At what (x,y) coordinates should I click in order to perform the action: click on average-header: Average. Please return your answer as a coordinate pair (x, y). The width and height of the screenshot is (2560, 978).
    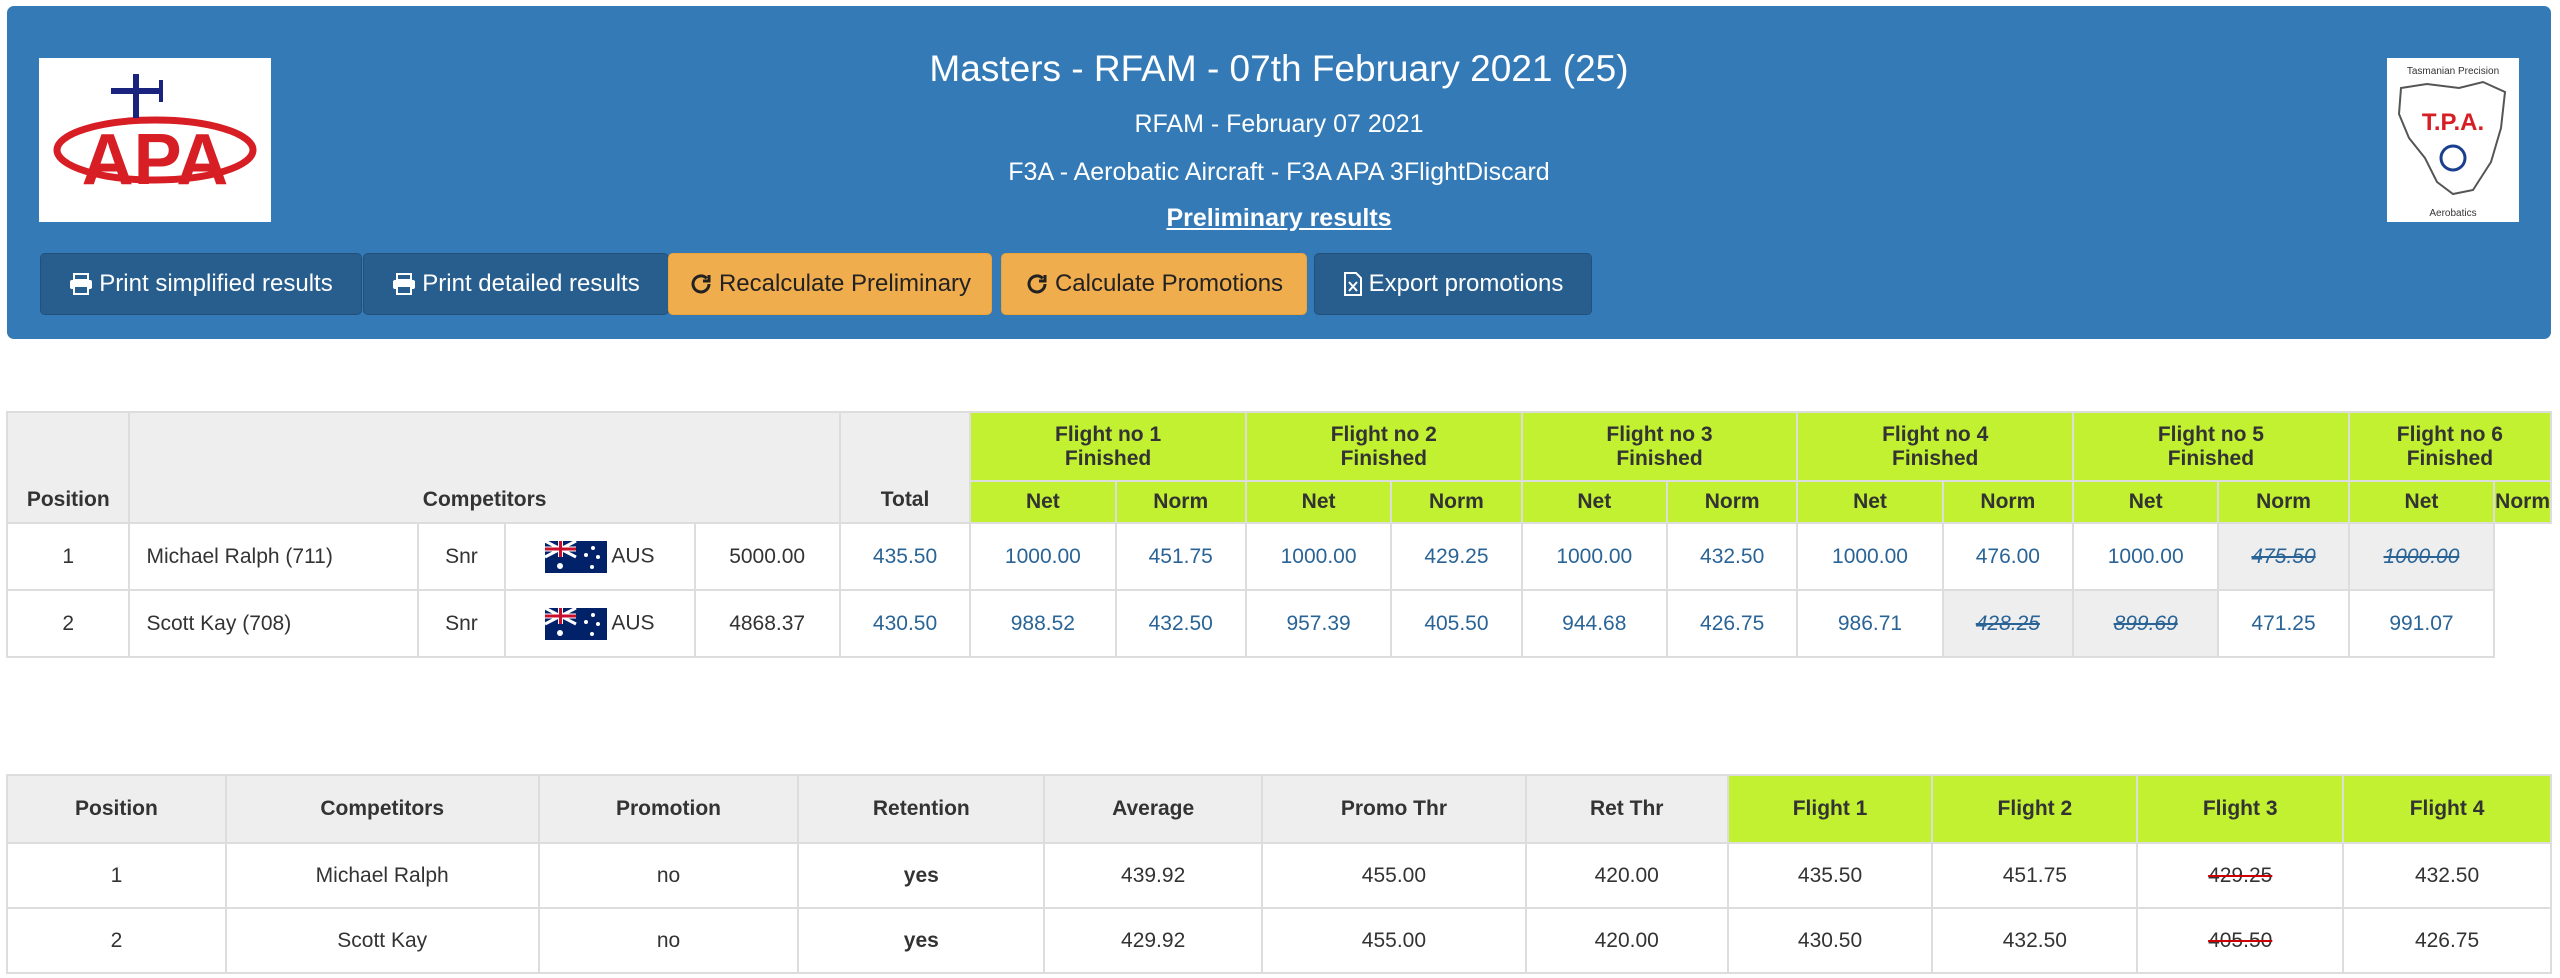
    Looking at the image, I should click on (1153, 809).